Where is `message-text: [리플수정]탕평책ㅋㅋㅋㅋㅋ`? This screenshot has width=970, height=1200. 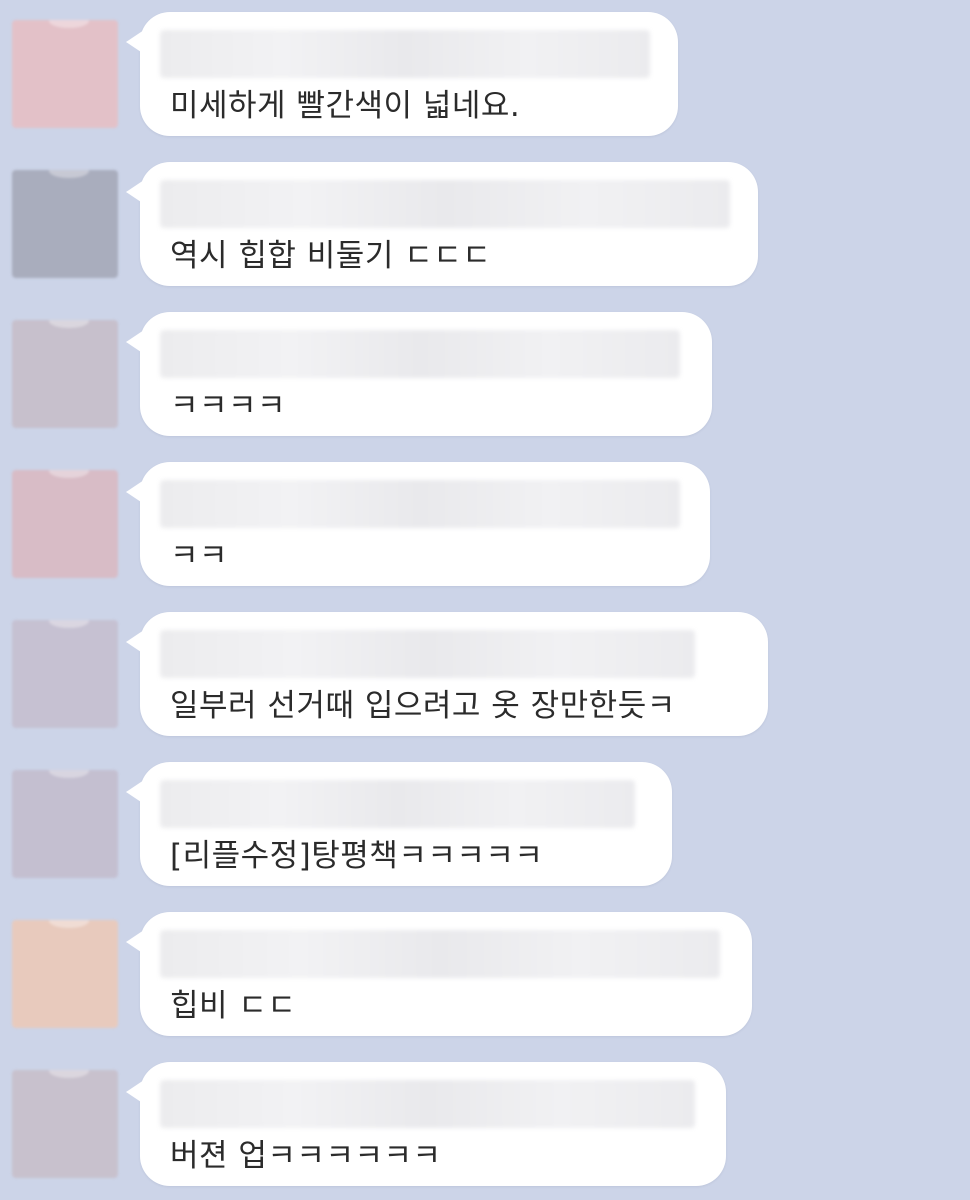 message-text: [리플수정]탕평책ㅋㅋㅋㅋㅋ is located at coordinates (357, 856).